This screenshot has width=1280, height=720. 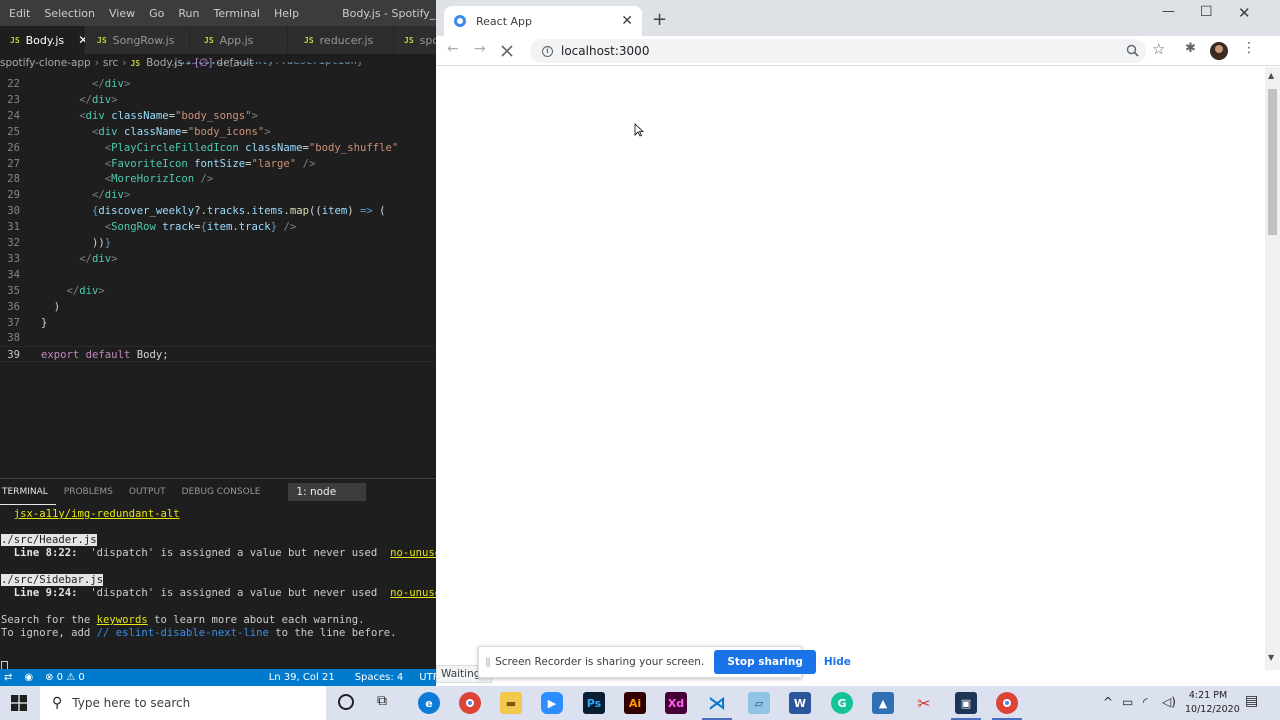 What do you see at coordinates (13, 84) in the screenshot?
I see `line-number: 22` at bounding box center [13, 84].